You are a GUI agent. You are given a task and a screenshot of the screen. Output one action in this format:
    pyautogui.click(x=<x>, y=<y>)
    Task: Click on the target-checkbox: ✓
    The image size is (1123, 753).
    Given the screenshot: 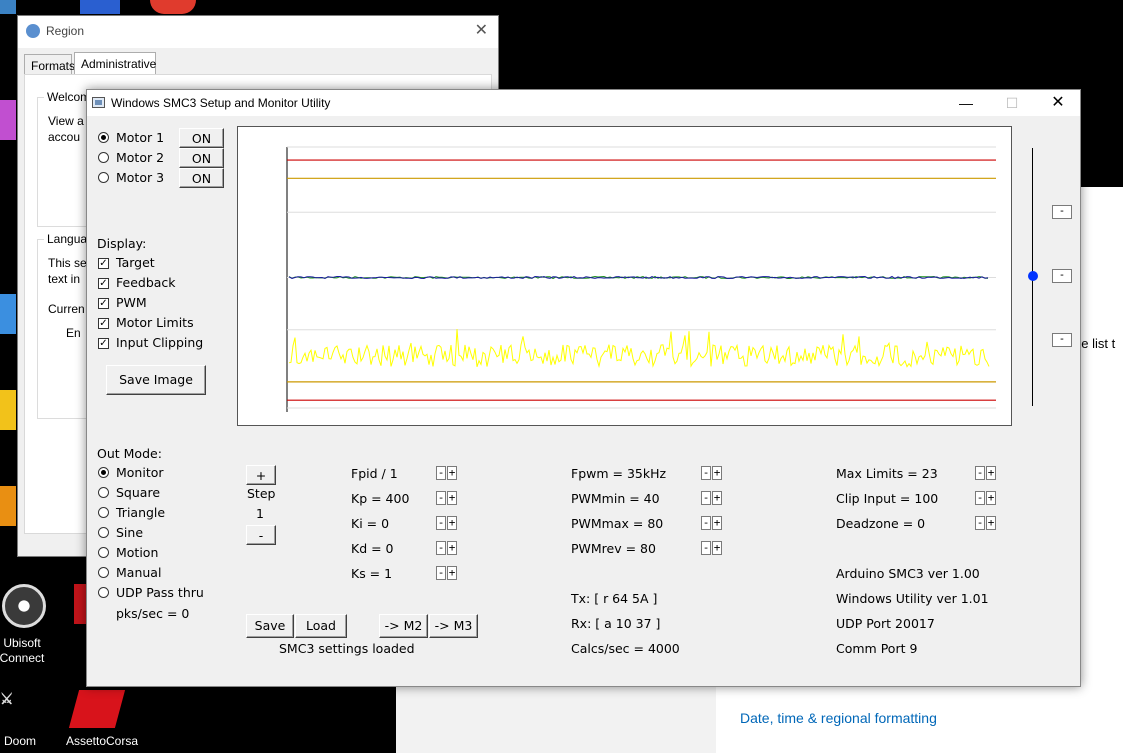 What is the action you would take?
    pyautogui.click(x=103, y=263)
    